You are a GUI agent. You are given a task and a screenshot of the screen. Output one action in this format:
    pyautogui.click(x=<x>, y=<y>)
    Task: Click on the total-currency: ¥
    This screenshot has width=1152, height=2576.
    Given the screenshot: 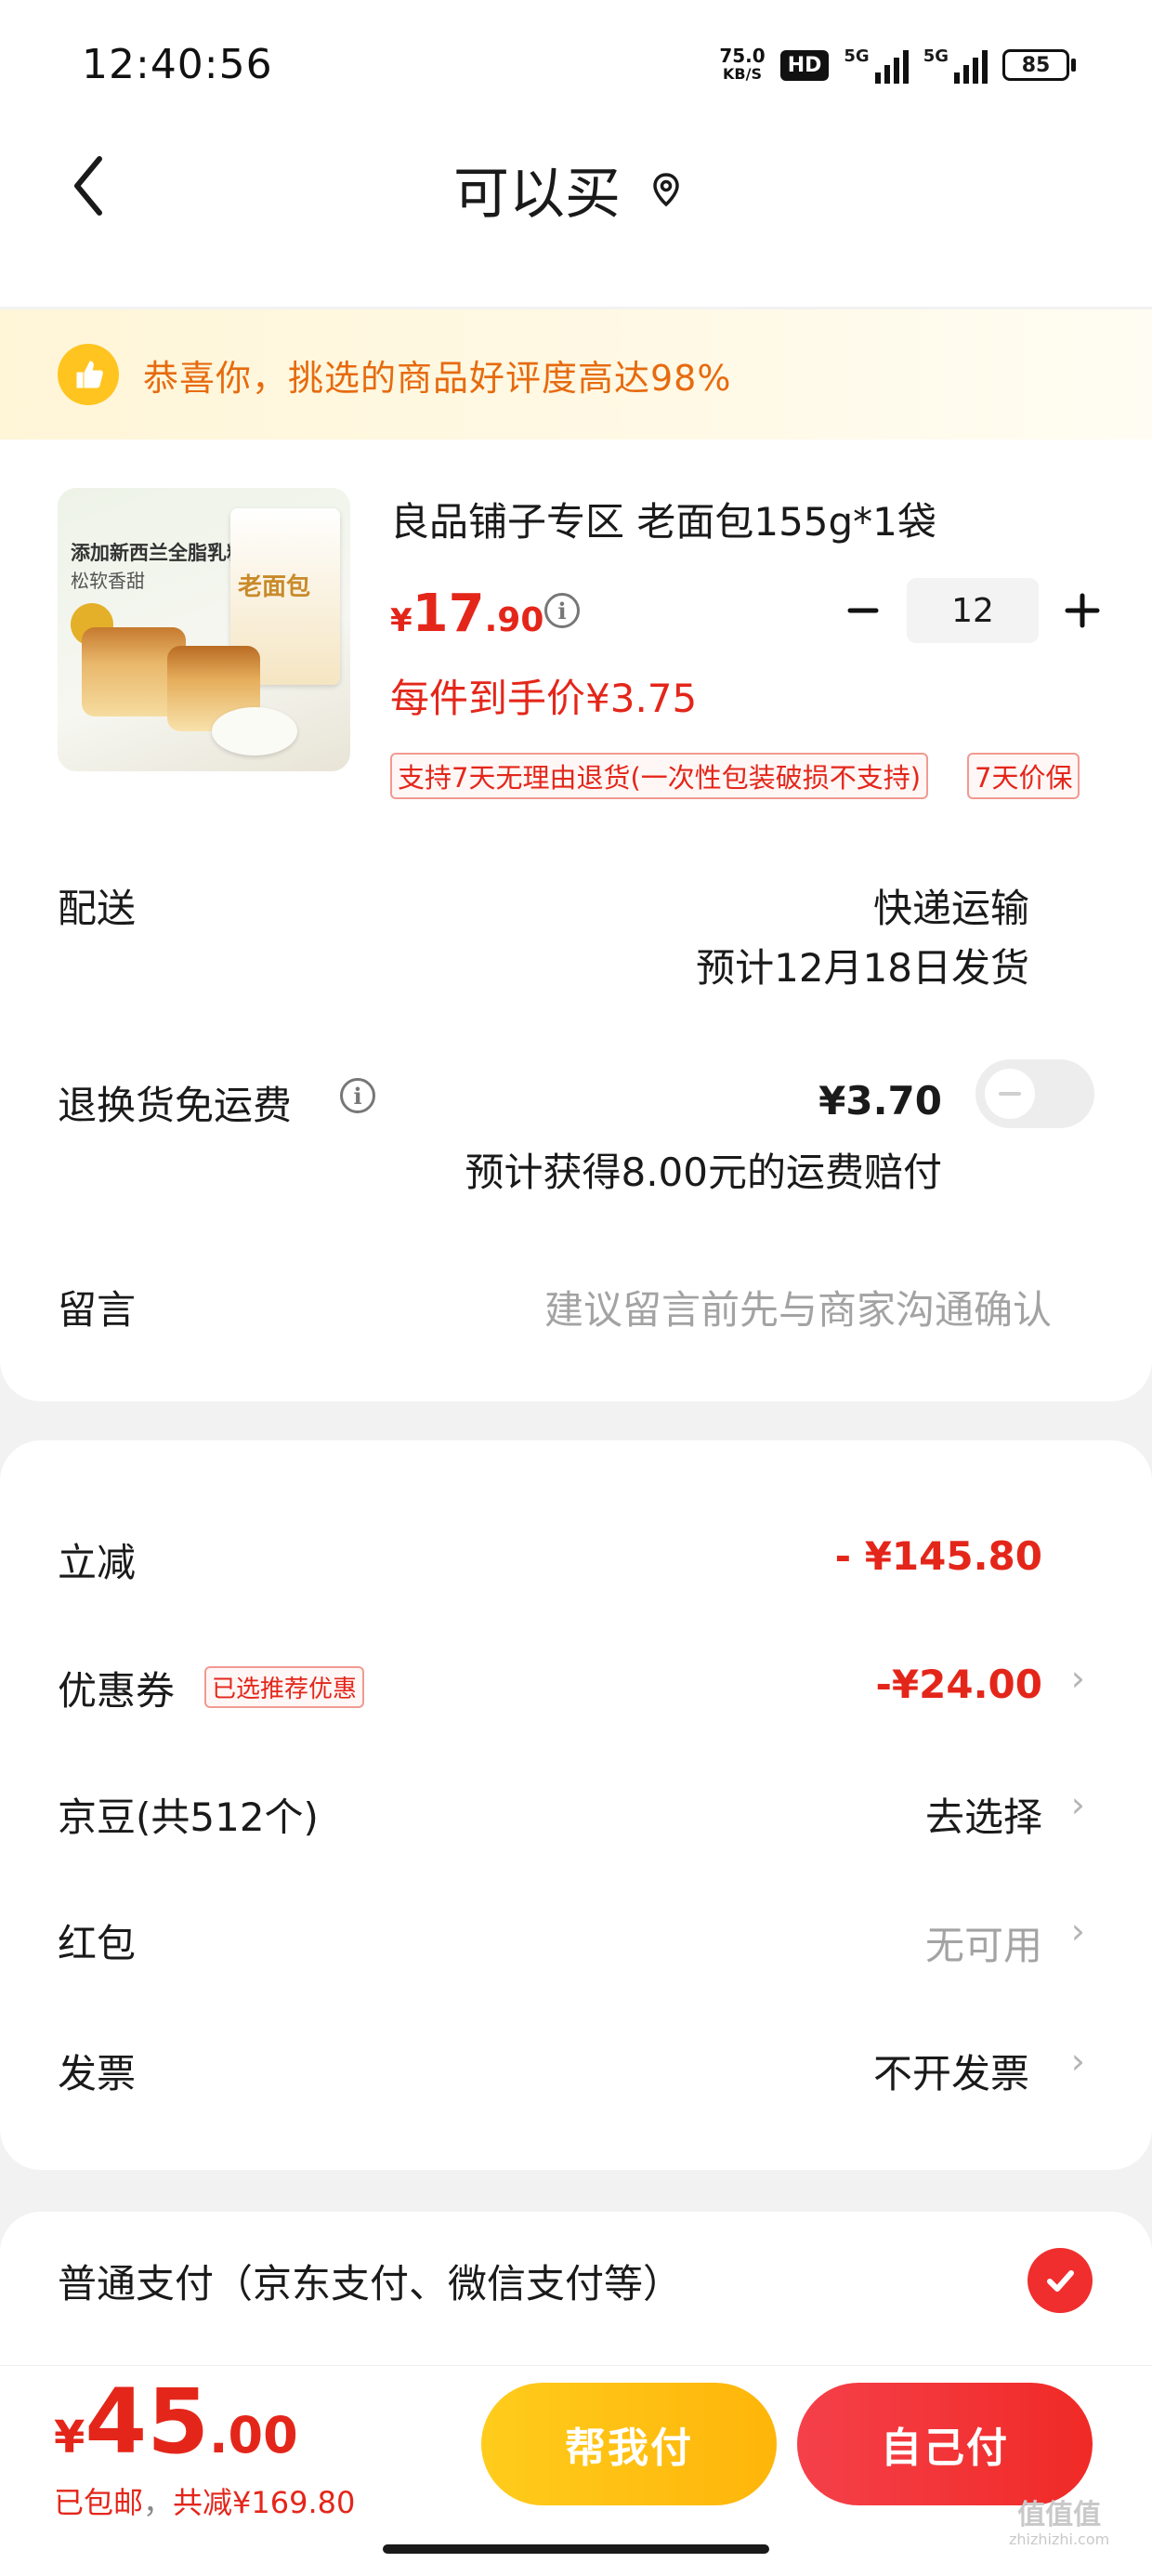 What is the action you would take?
    pyautogui.click(x=69, y=2438)
    